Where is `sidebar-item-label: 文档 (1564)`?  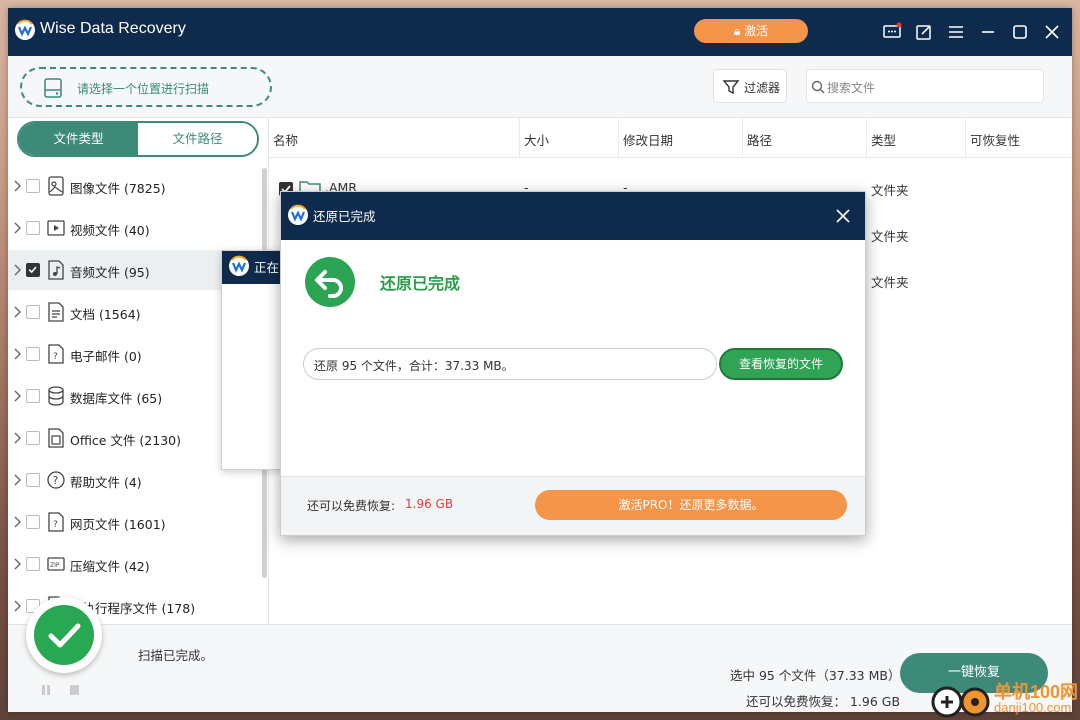
sidebar-item-label: 文档 (1564) is located at coordinates (105, 314).